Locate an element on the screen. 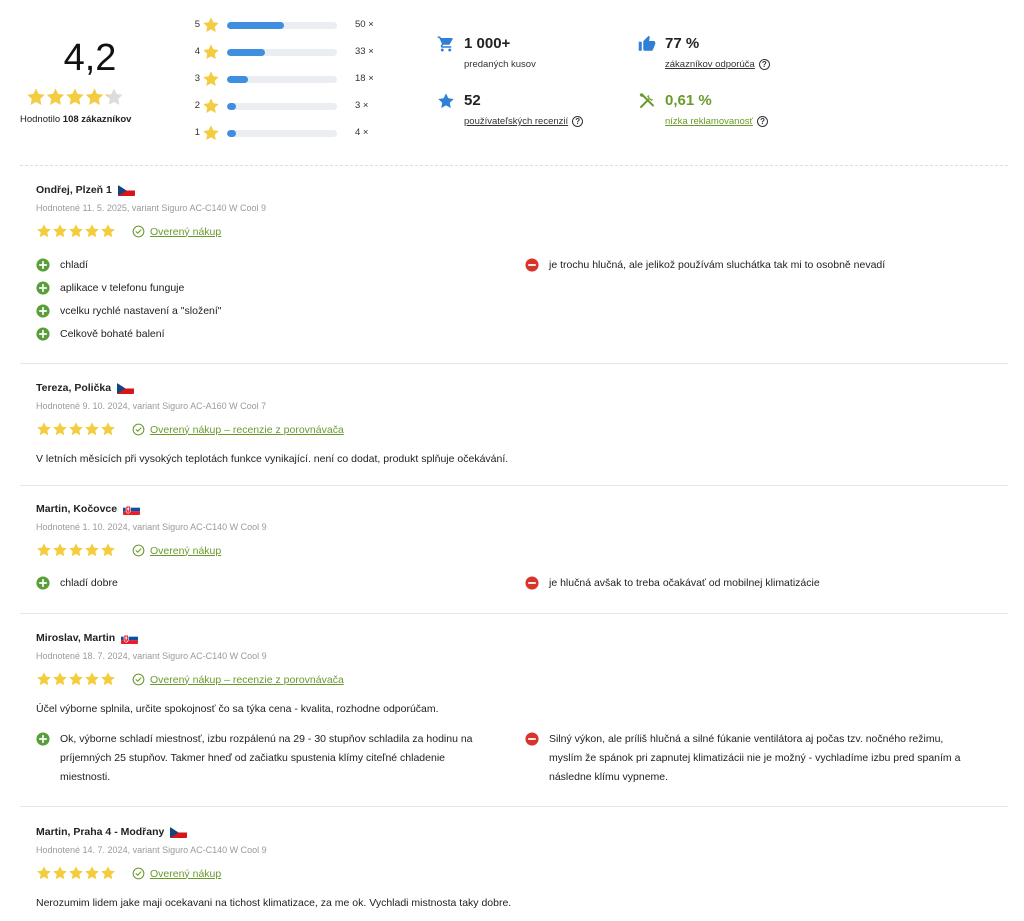  cart-icon is located at coordinates (445, 44).